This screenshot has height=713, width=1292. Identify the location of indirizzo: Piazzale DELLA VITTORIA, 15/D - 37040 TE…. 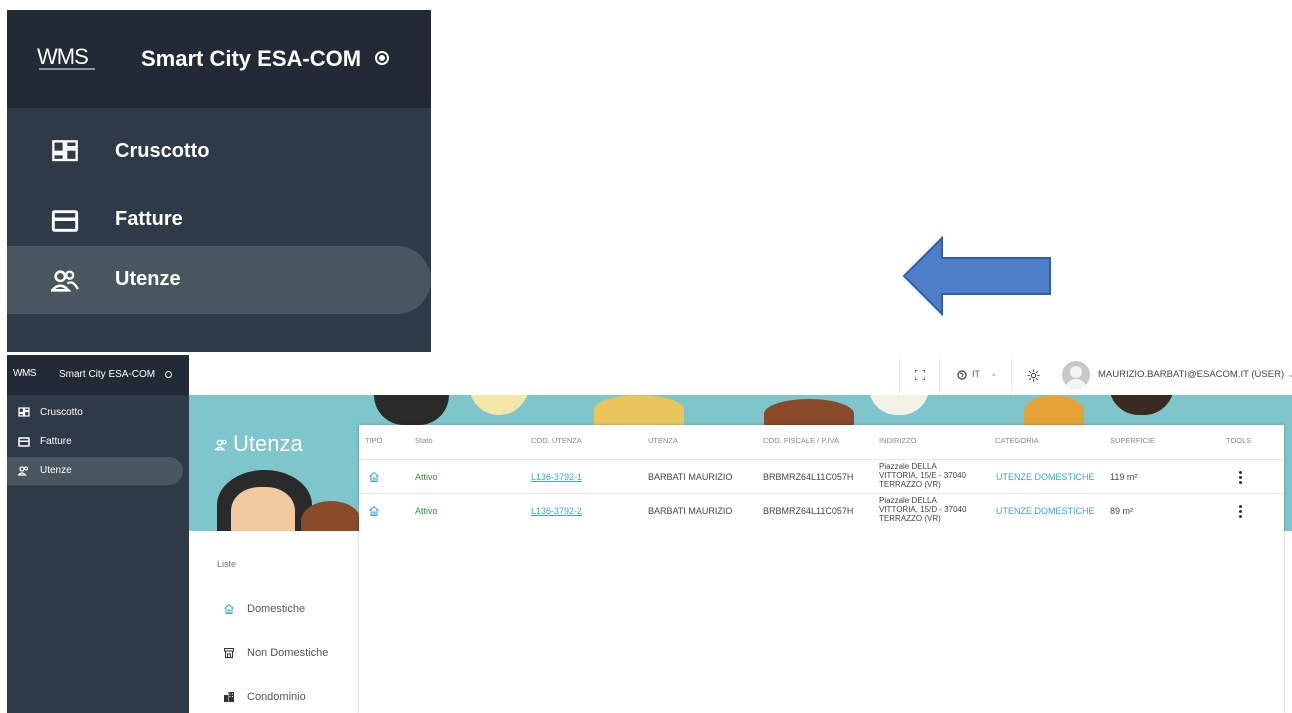
(923, 509).